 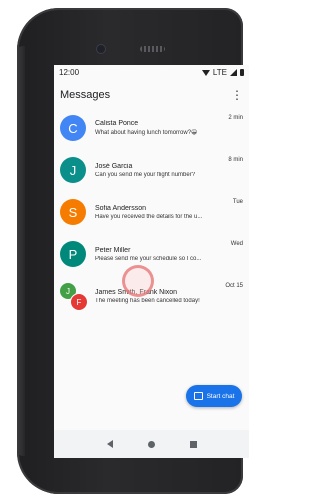 I want to click on contact-name: Sofia Andersson, so click(x=120, y=208).